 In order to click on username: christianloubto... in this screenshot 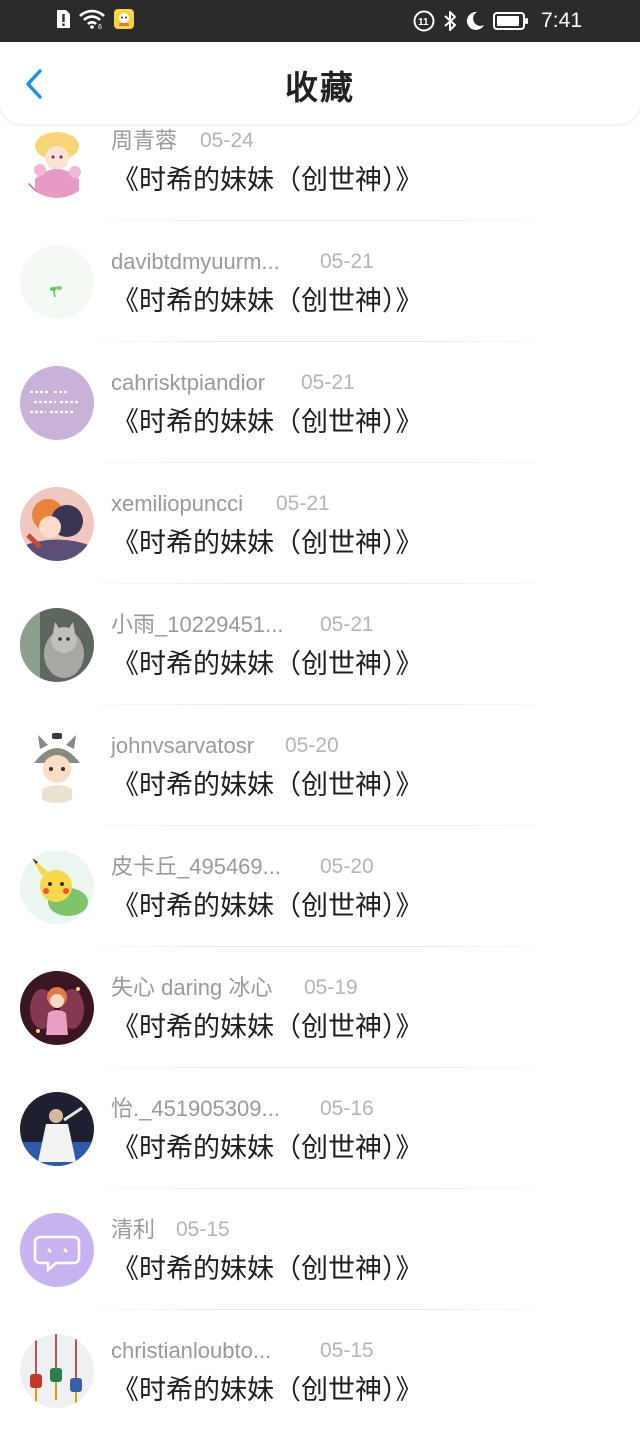, I will do `click(191, 1351)`.